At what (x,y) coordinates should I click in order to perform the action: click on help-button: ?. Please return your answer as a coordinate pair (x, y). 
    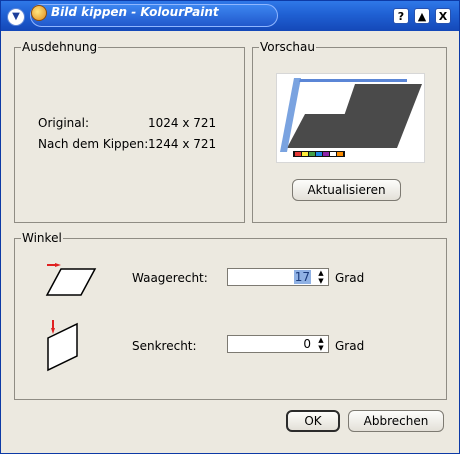
    Looking at the image, I should click on (401, 16).